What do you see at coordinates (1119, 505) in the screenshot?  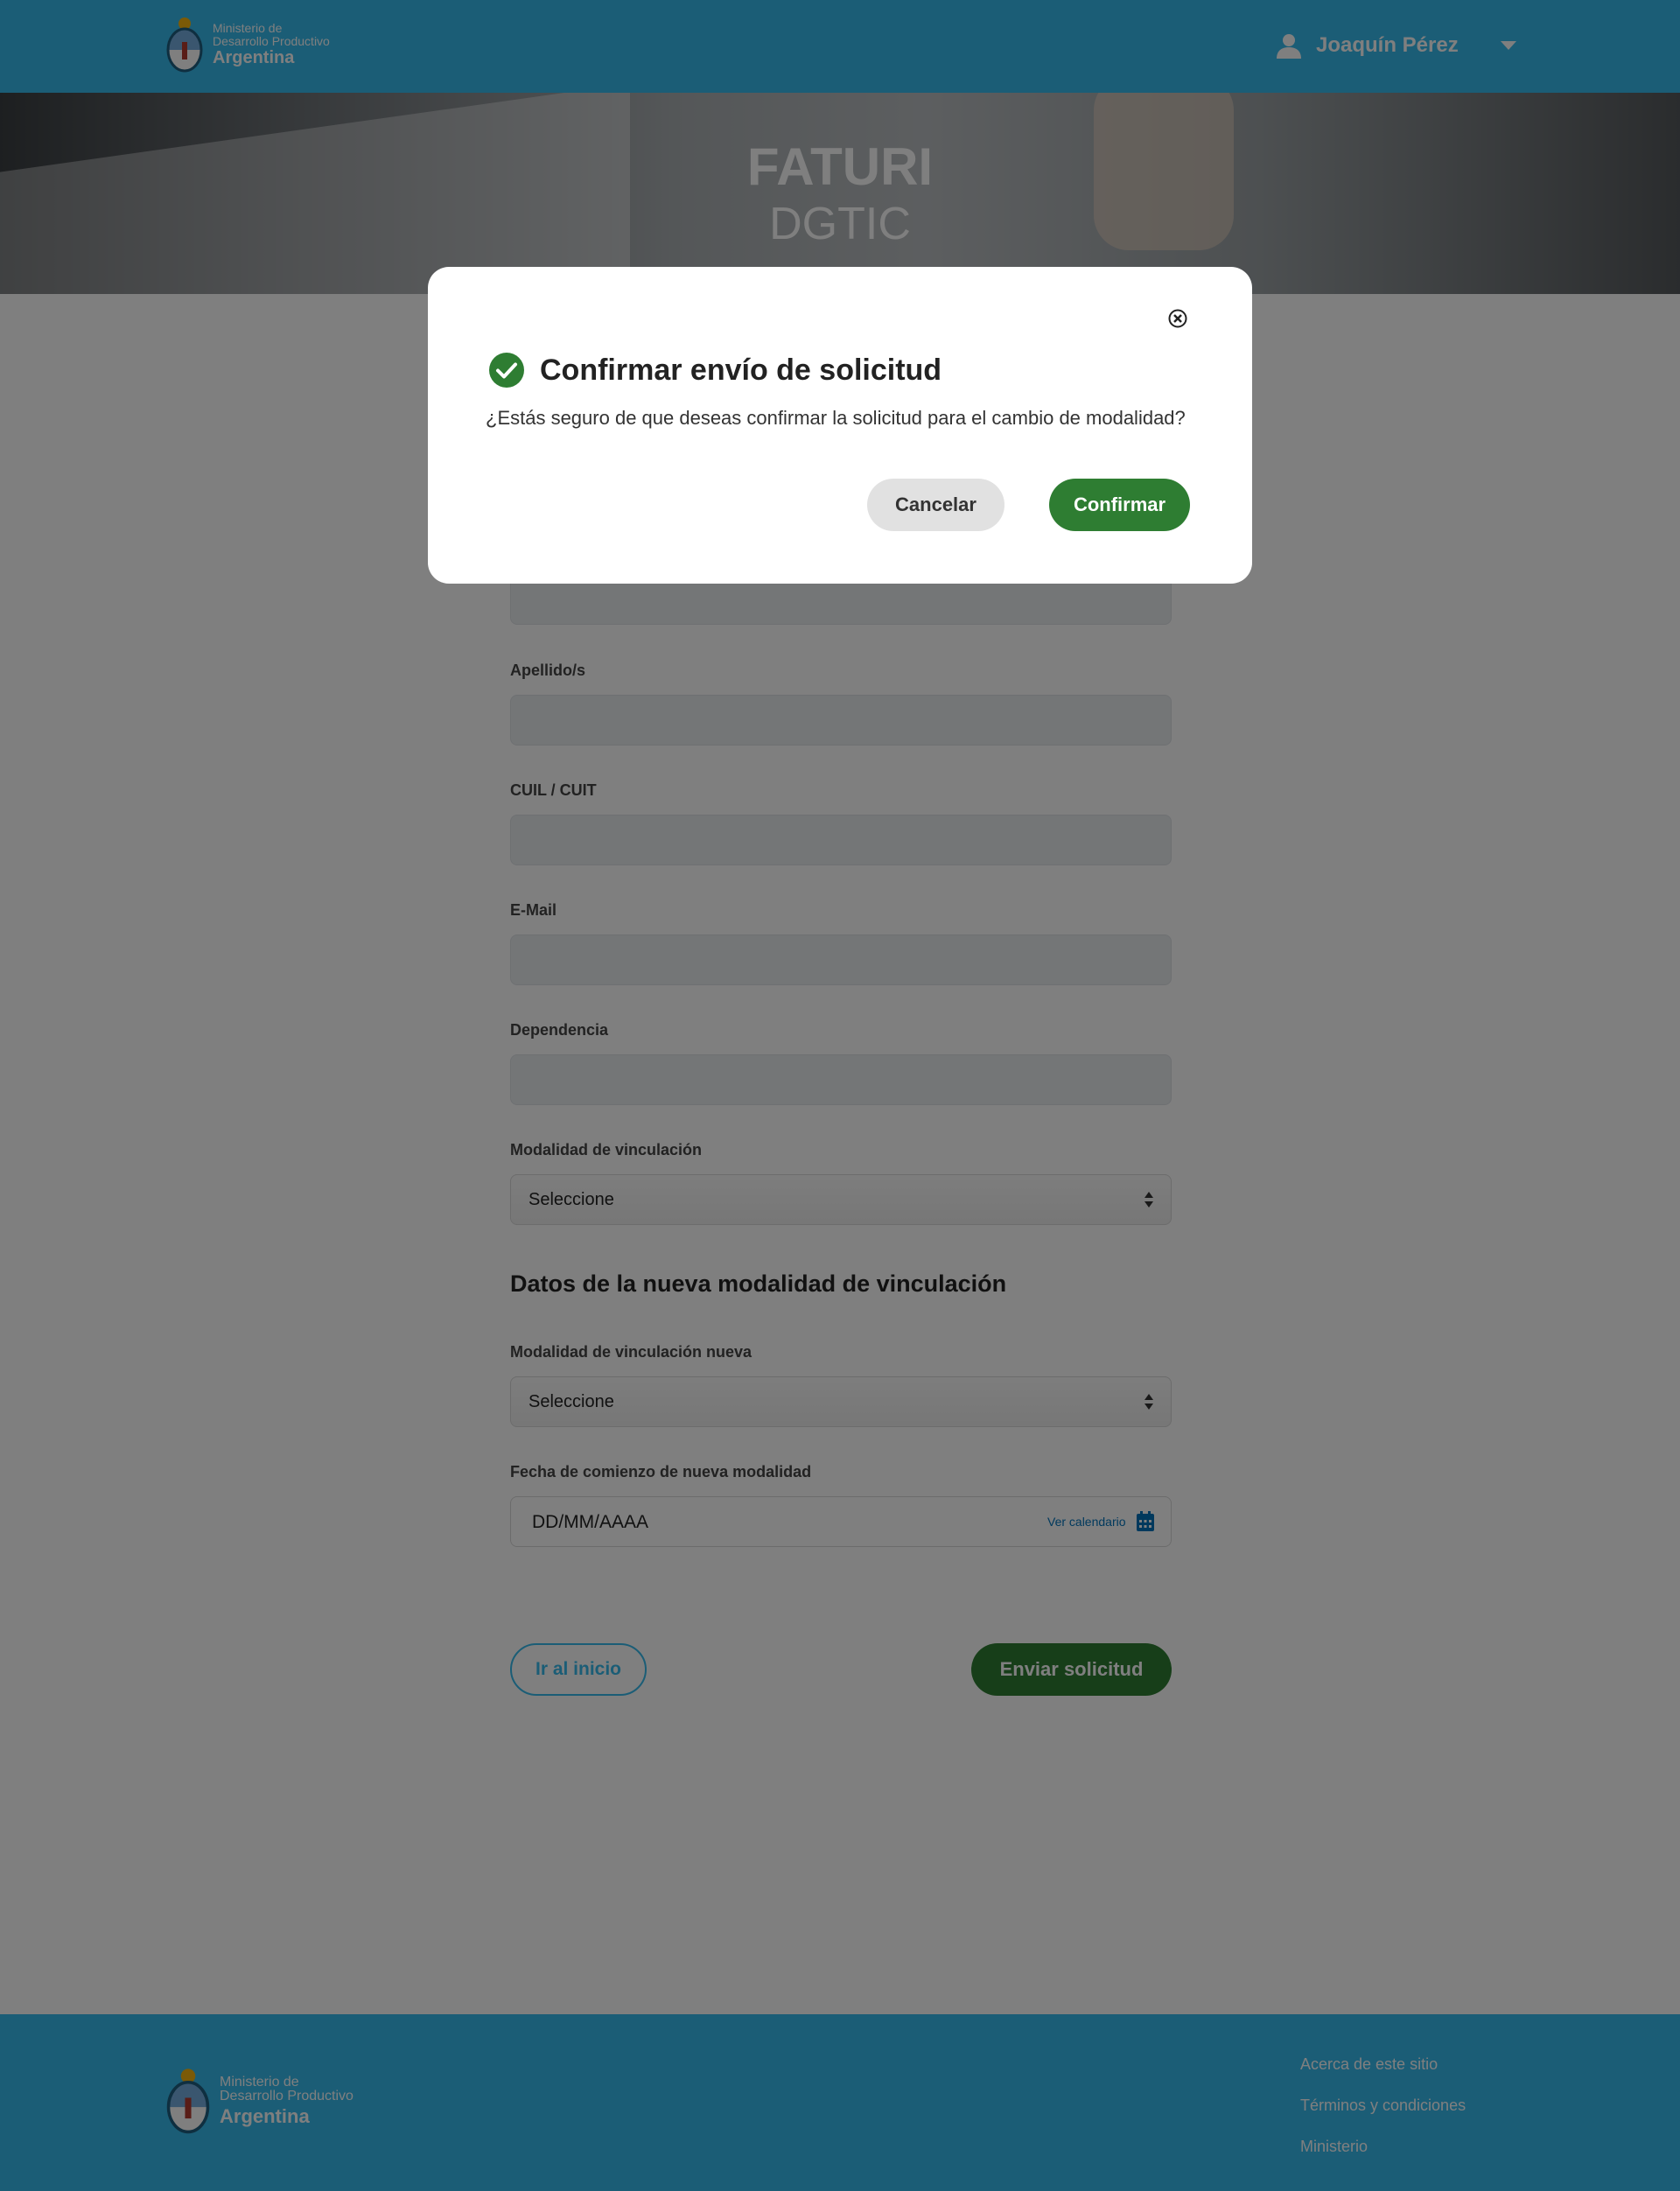 I see `confirm-button: Confirmar` at bounding box center [1119, 505].